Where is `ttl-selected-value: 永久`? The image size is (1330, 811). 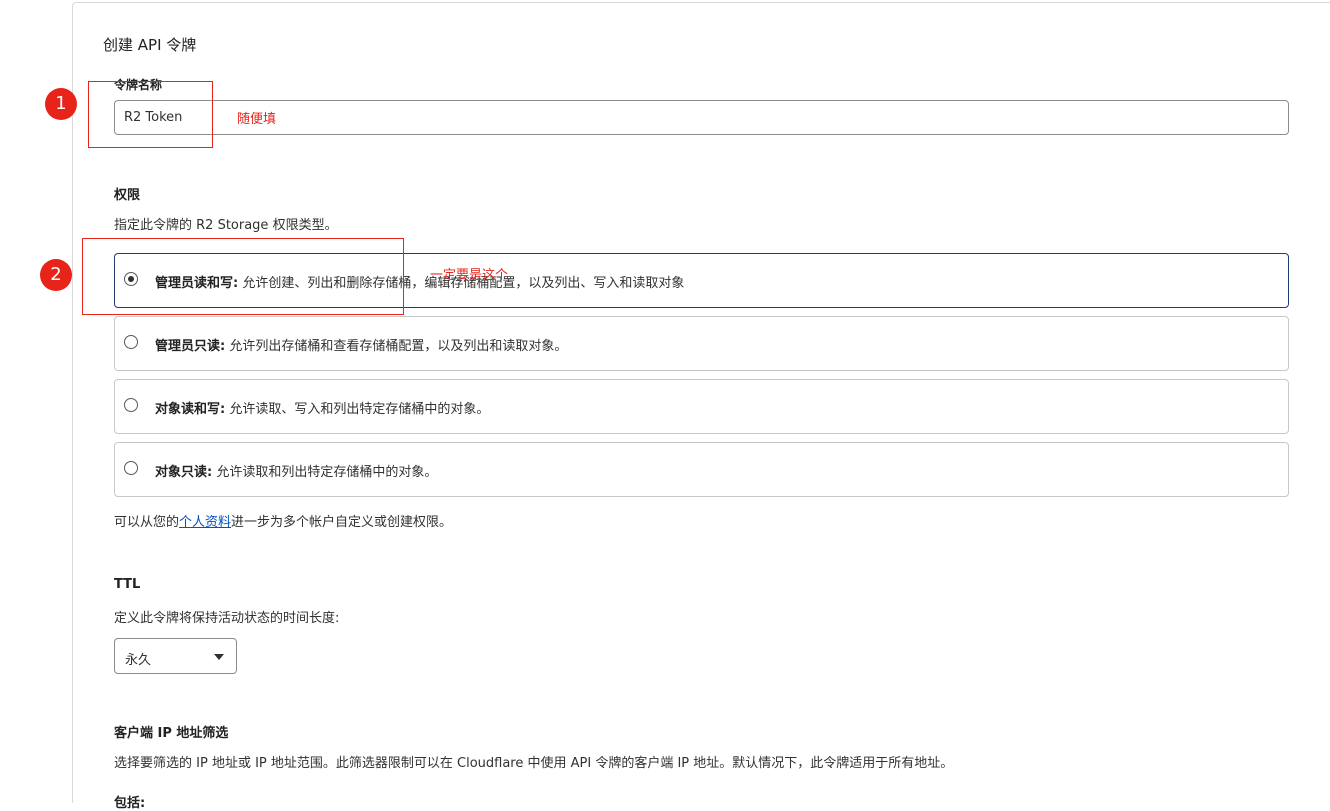 ttl-selected-value: 永久 is located at coordinates (138, 660).